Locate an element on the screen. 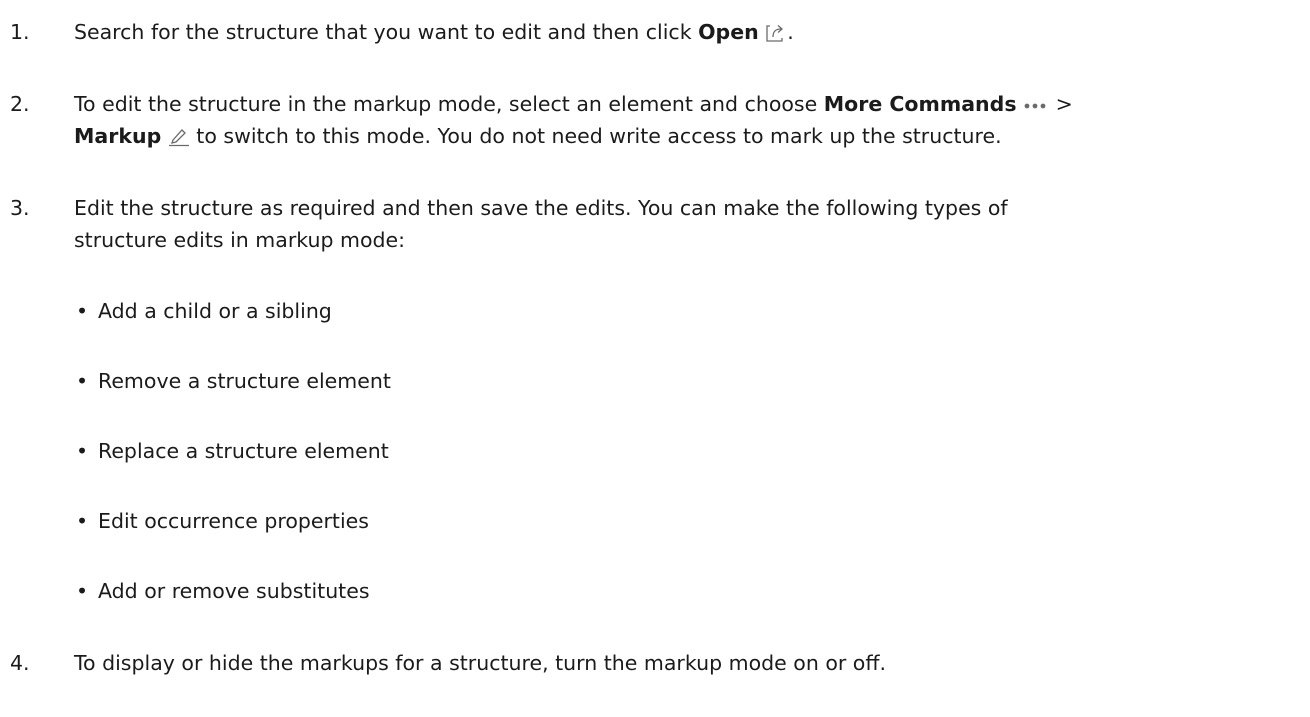 The height and width of the screenshot is (717, 1310). list-item-text: Add or remove substitutes is located at coordinates (234, 591).